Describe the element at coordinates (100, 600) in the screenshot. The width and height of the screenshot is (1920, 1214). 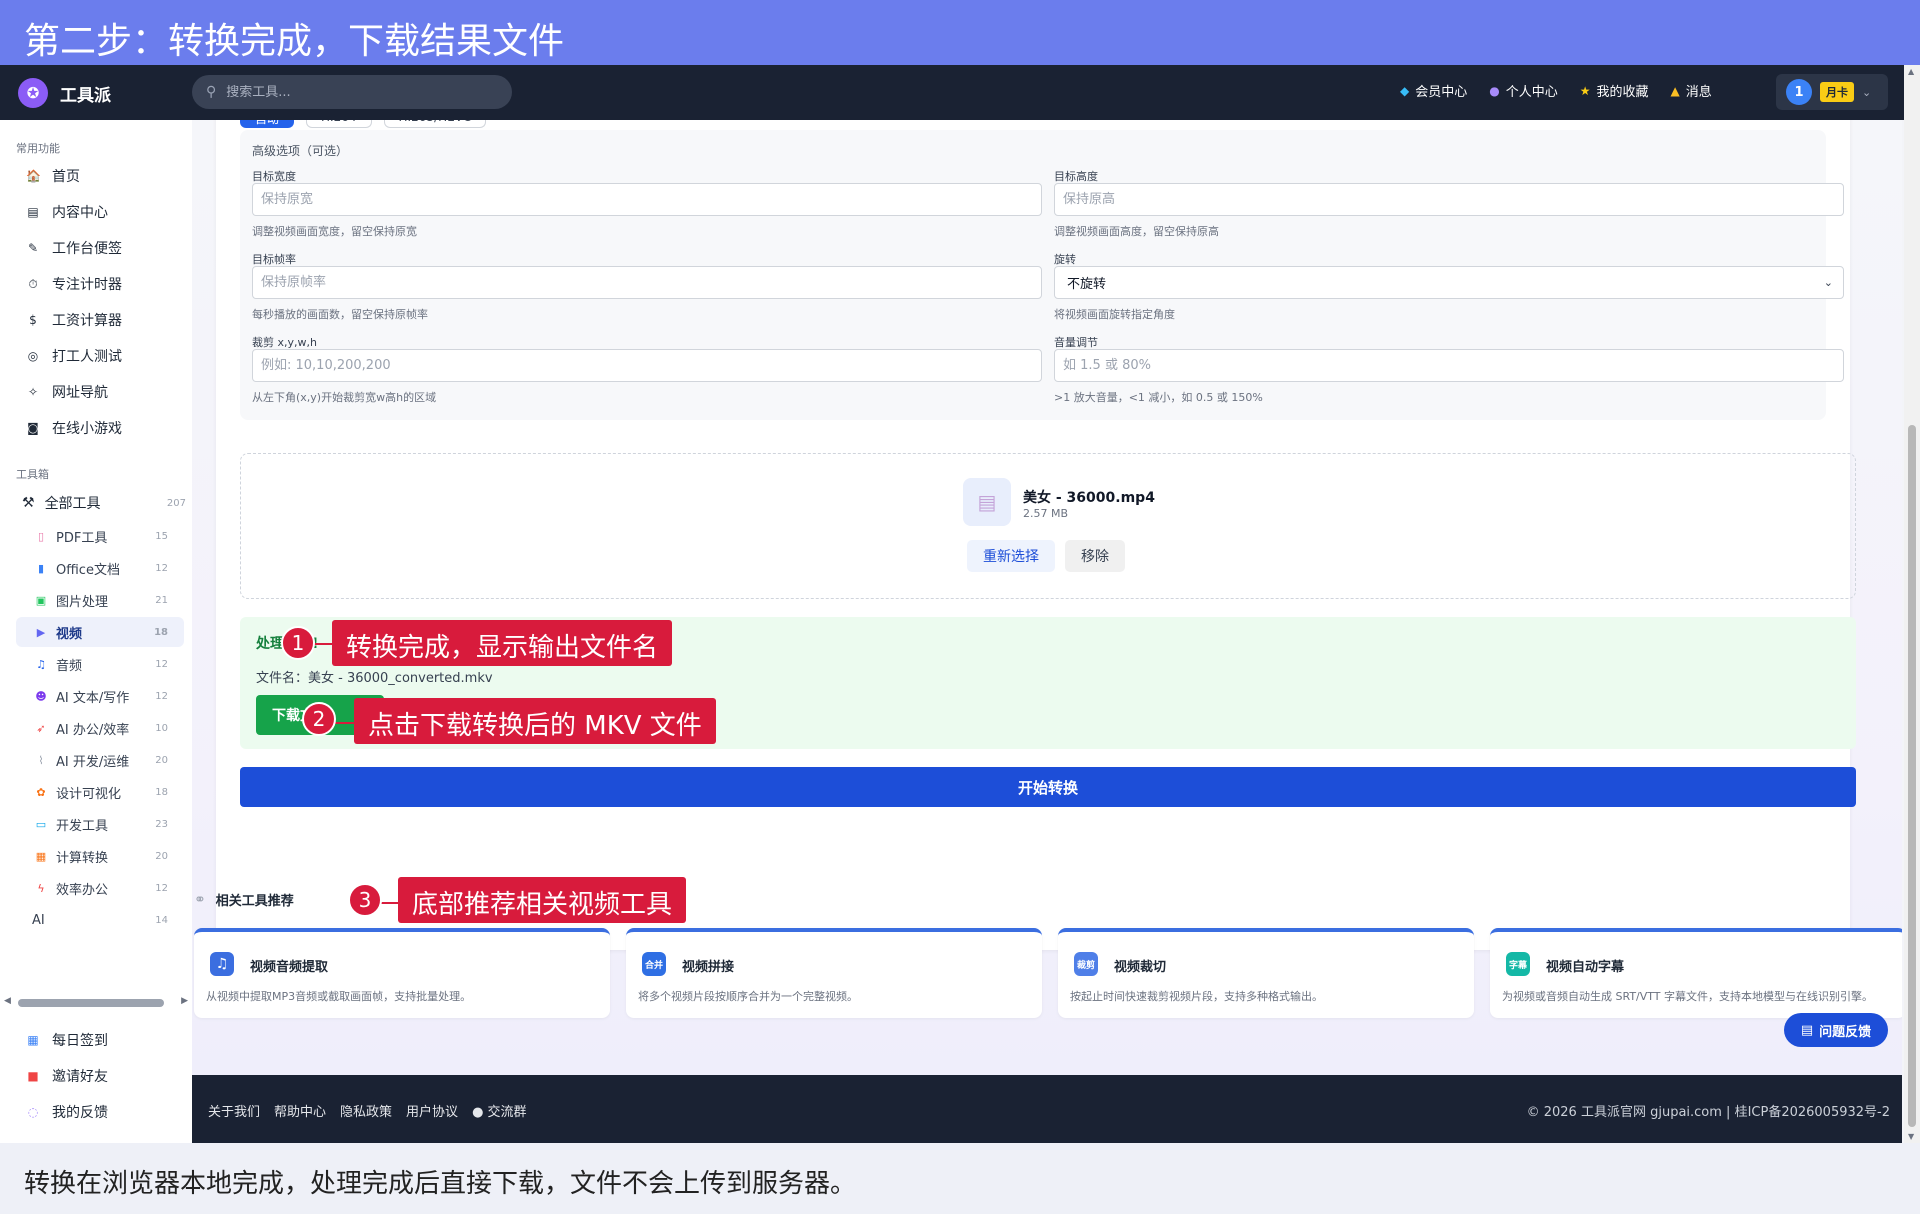
I see `sidebar-item-image: ▣ 图片处理 21` at that location.